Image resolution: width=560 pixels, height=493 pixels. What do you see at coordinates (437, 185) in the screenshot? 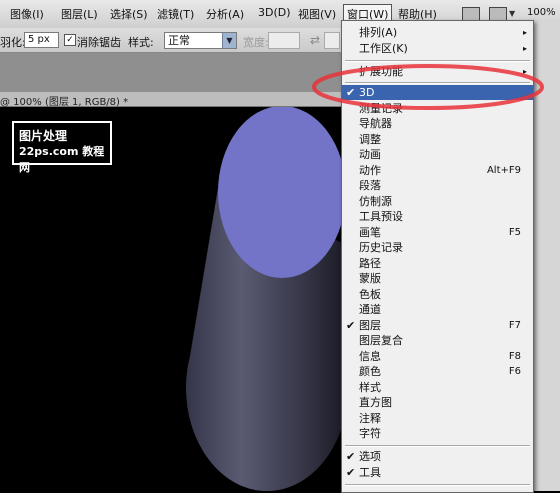
I see `menu-item-paragraph: 段落` at bounding box center [437, 185].